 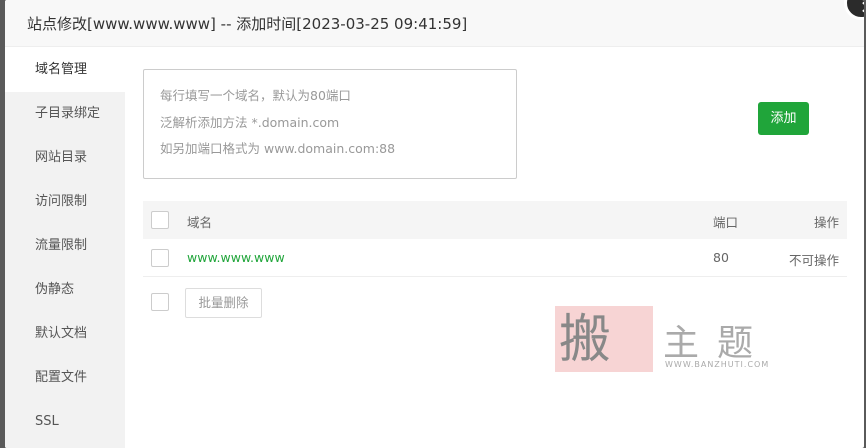 What do you see at coordinates (721, 257) in the screenshot?
I see `port-value: 80` at bounding box center [721, 257].